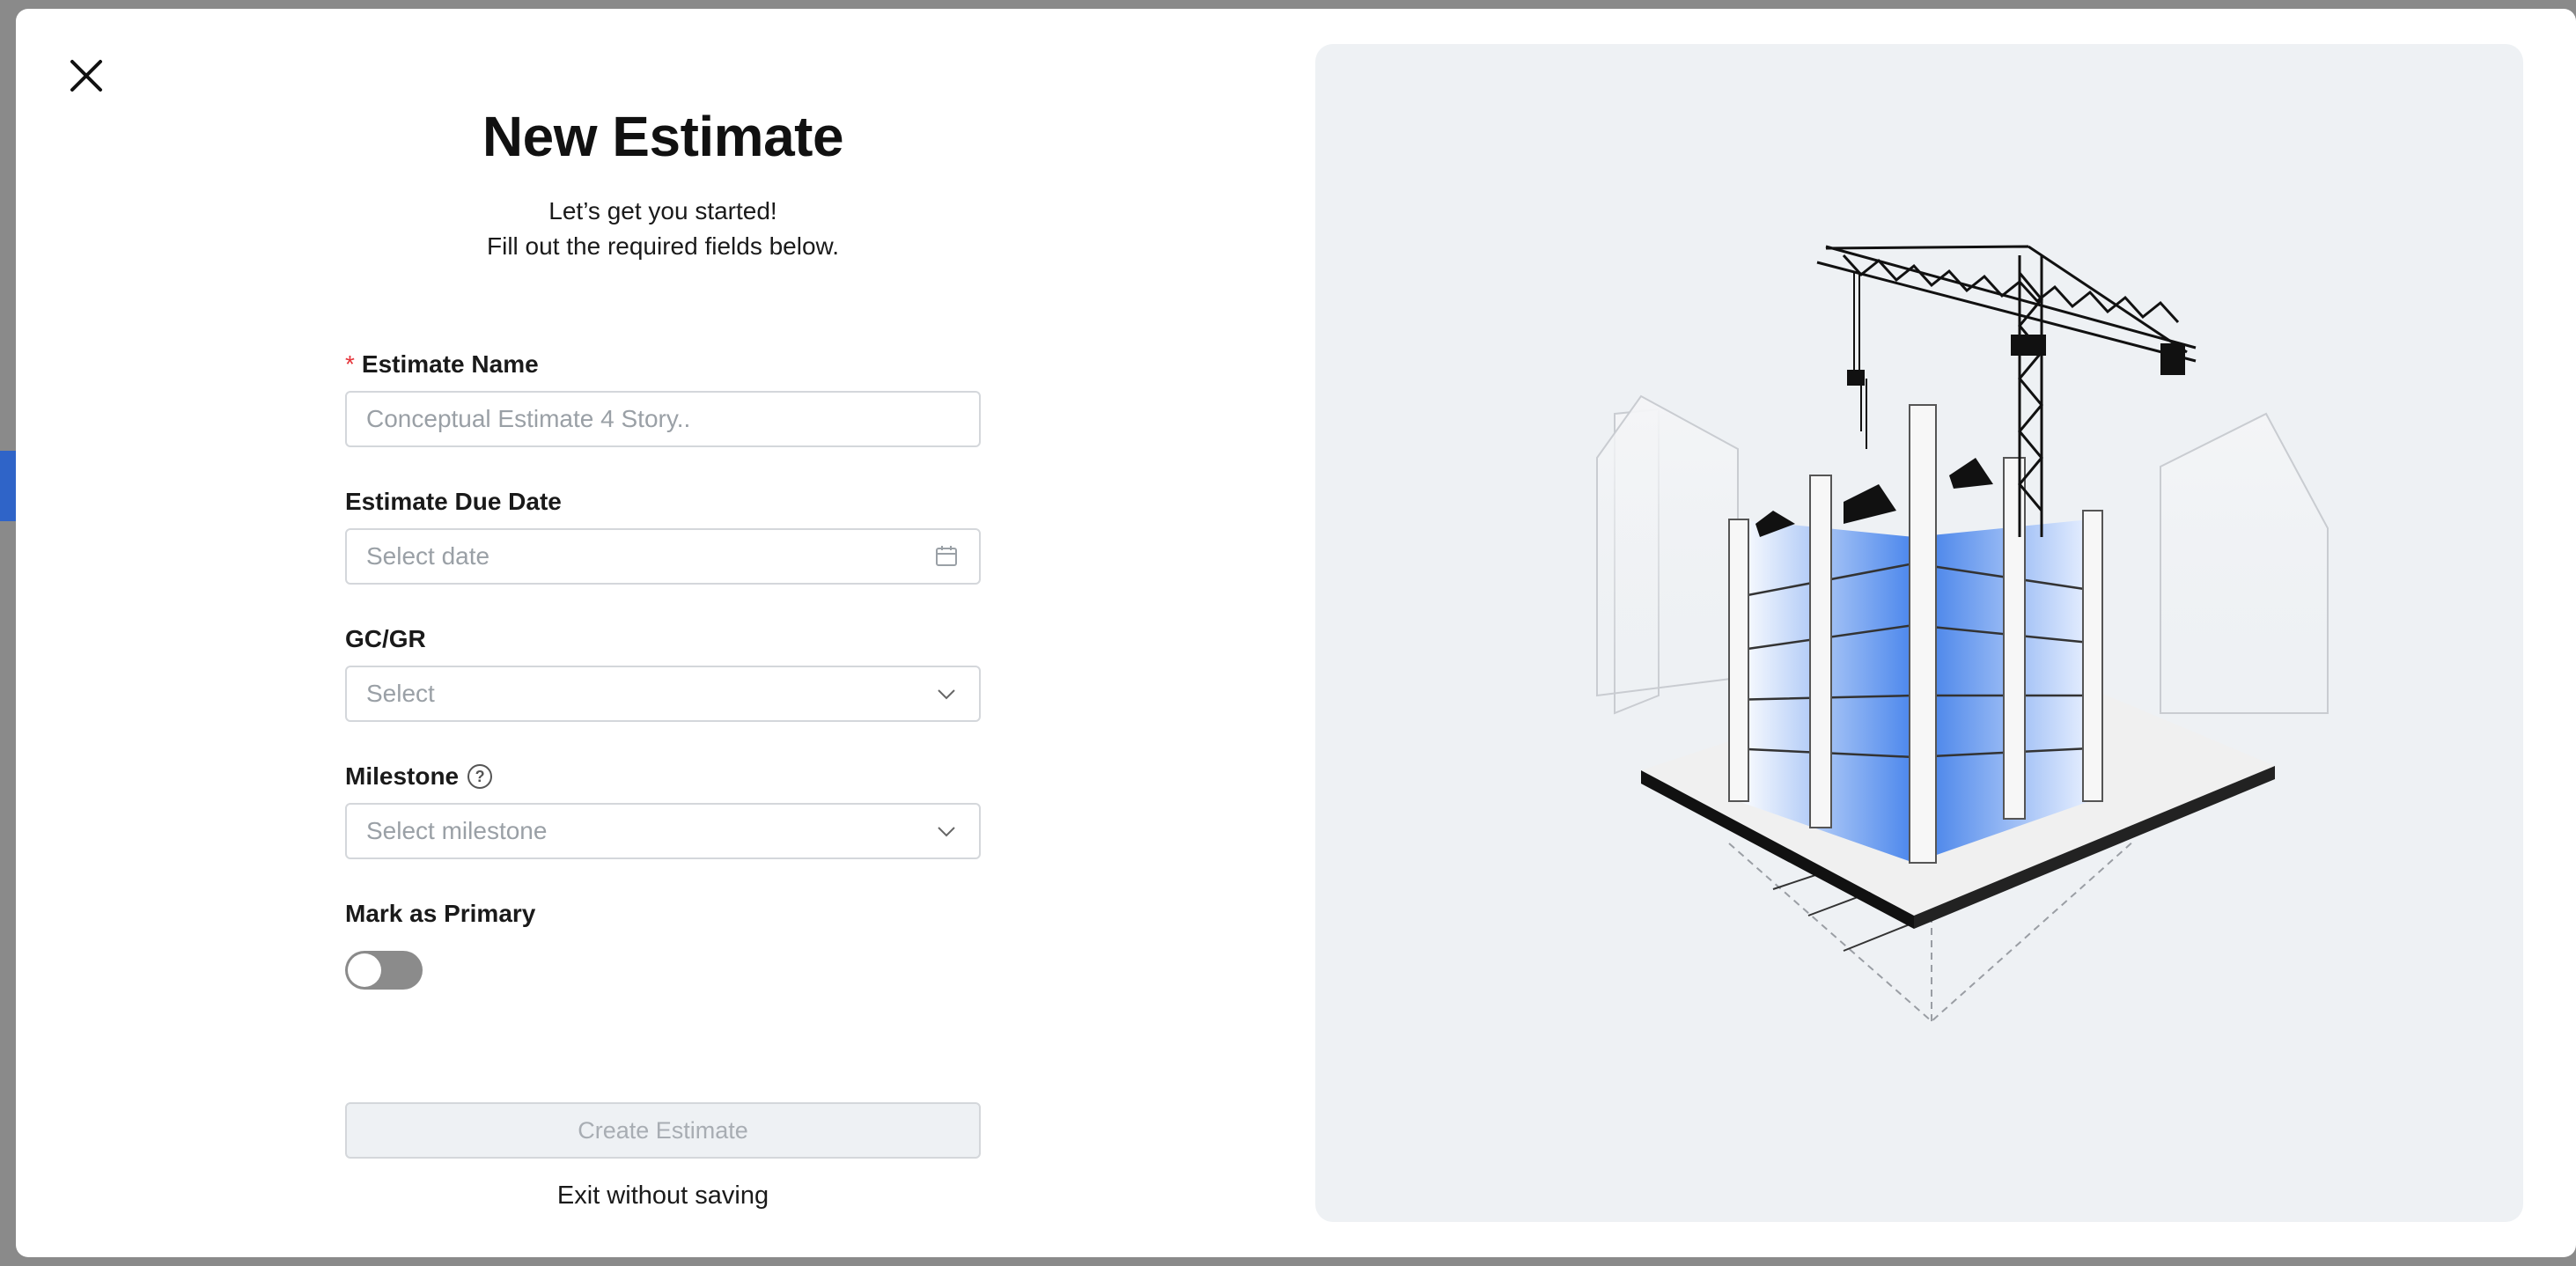 This screenshot has width=2576, height=1266. Describe the element at coordinates (384, 970) in the screenshot. I see `mark-primary-toggle` at that location.